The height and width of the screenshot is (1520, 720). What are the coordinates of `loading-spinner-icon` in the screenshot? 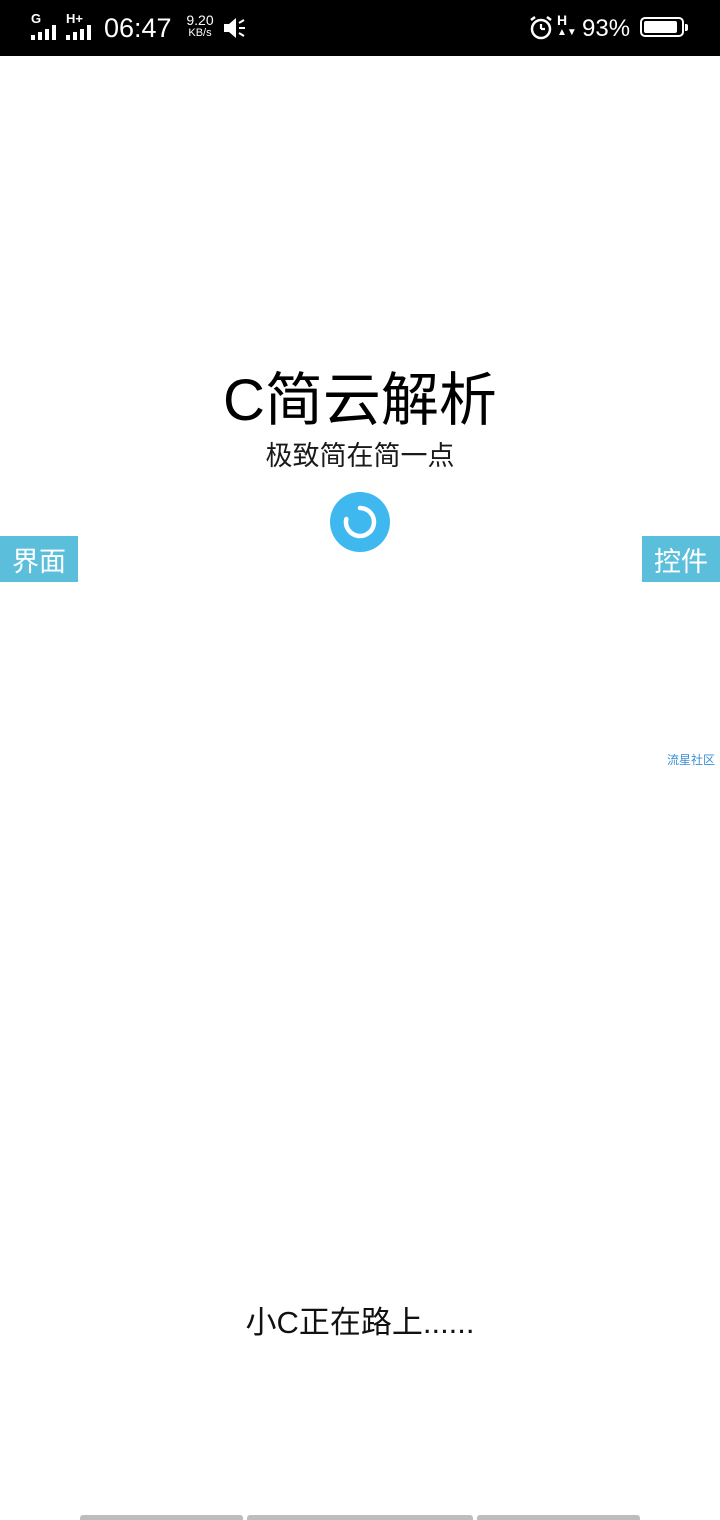 It's located at (360, 522).